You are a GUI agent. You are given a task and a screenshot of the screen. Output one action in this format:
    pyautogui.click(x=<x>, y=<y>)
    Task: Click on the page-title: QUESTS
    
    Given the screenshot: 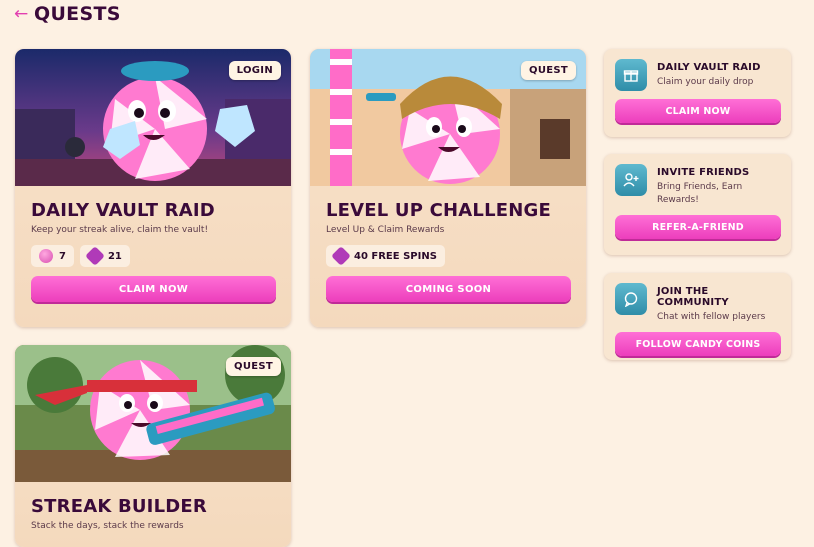 What is the action you would take?
    pyautogui.click(x=77, y=14)
    